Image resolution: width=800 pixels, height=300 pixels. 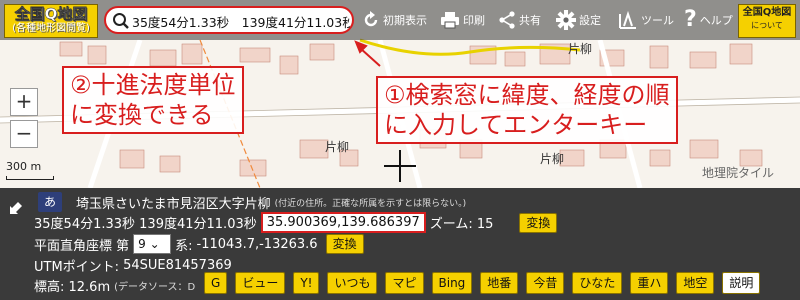 I want to click on plane-zone-select: 9 ⌄, so click(x=152, y=244).